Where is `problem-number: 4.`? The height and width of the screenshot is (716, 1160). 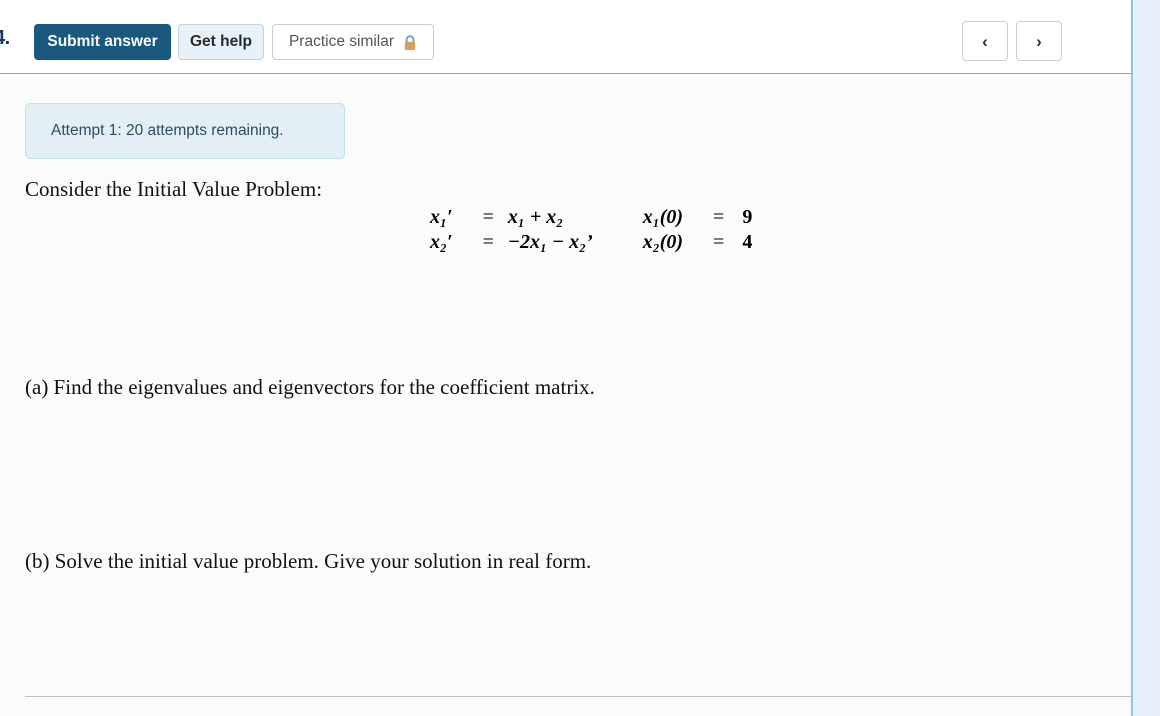 problem-number: 4. is located at coordinates (5, 38).